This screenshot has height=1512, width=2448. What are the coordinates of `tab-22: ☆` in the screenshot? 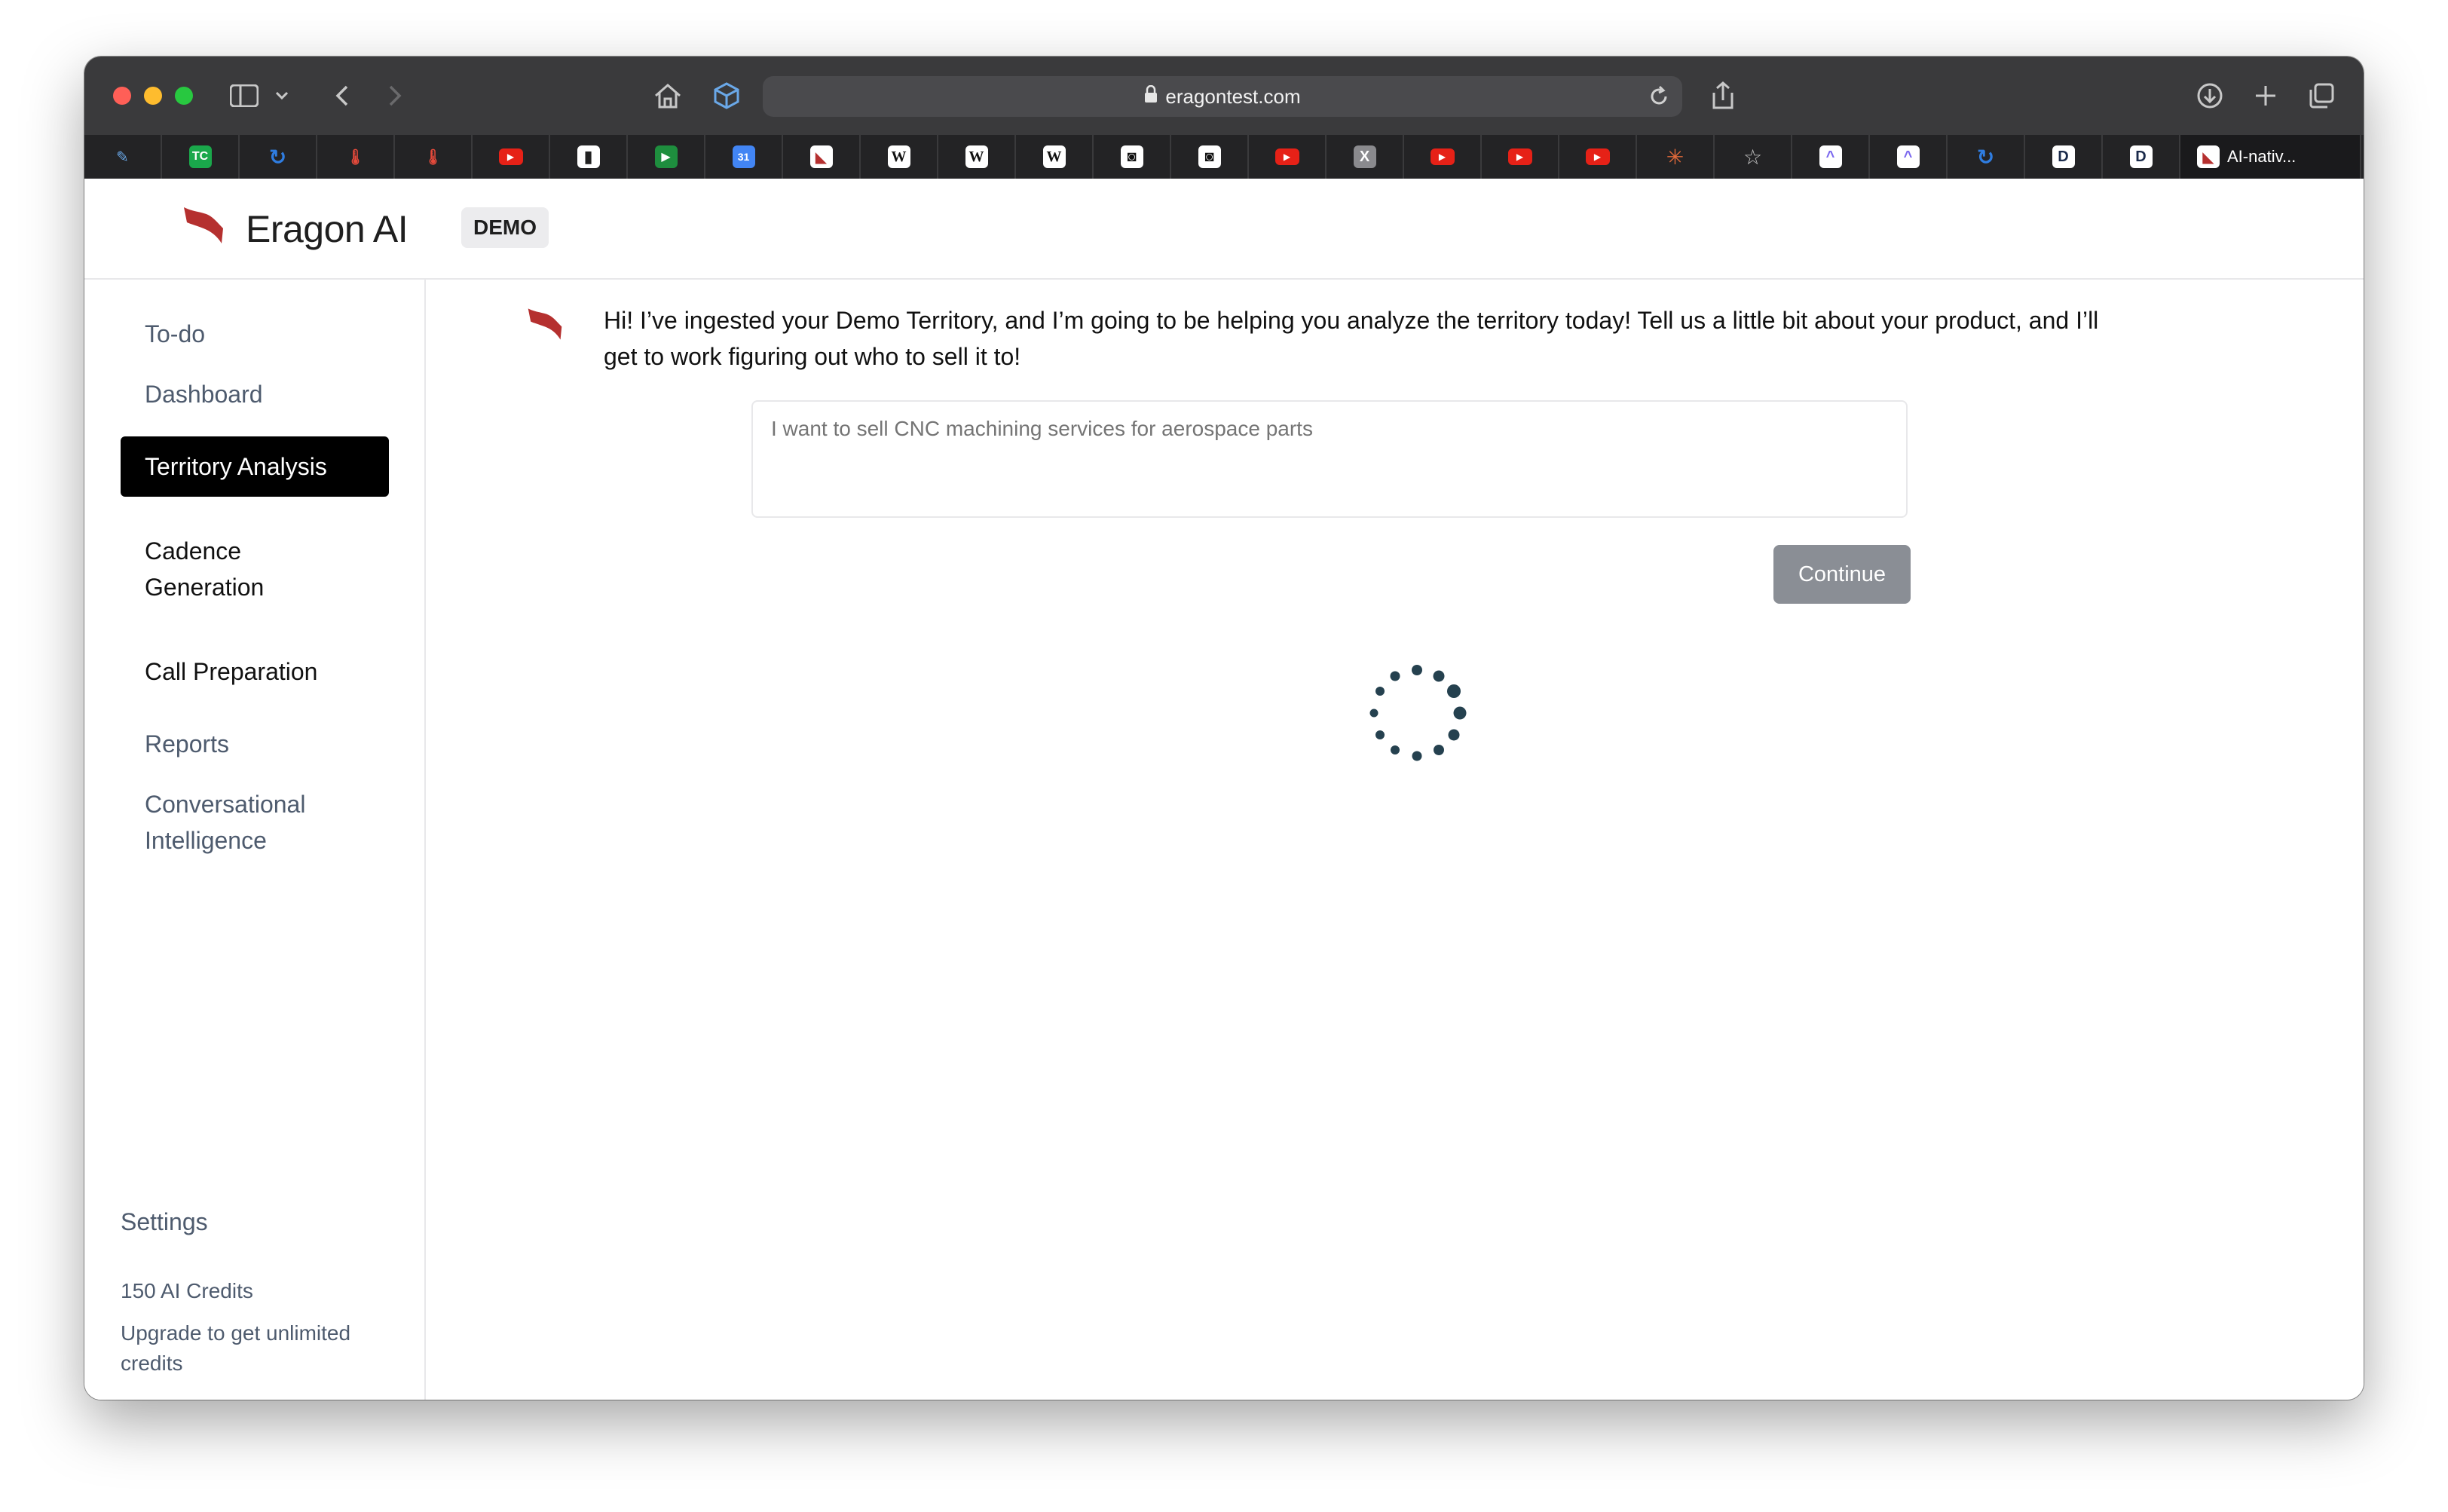 It's located at (1753, 157).